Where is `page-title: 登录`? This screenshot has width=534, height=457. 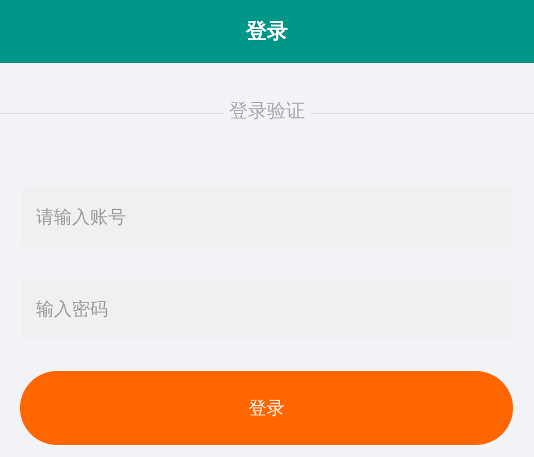 page-title: 登录 is located at coordinates (267, 31).